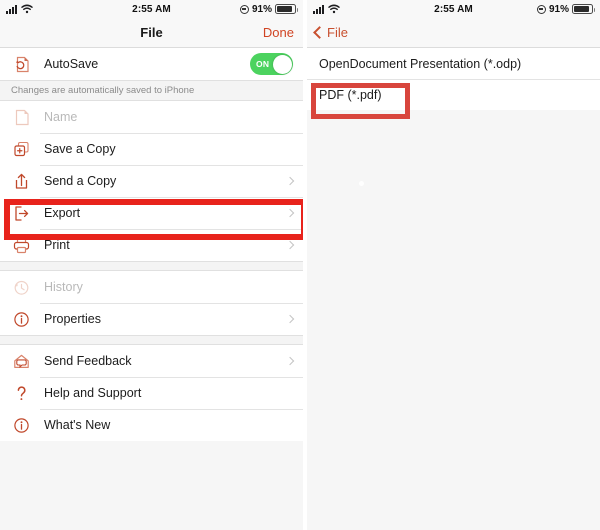 The image size is (600, 530). I want to click on list-item-label: Send Feedback, so click(88, 361).